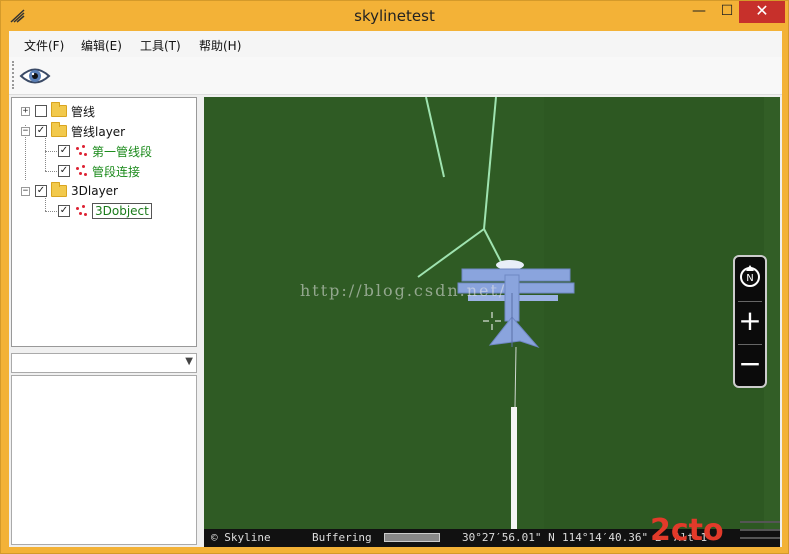 This screenshot has width=789, height=554. What do you see at coordinates (220, 45) in the screenshot?
I see `menu-help: 帮助(H)` at bounding box center [220, 45].